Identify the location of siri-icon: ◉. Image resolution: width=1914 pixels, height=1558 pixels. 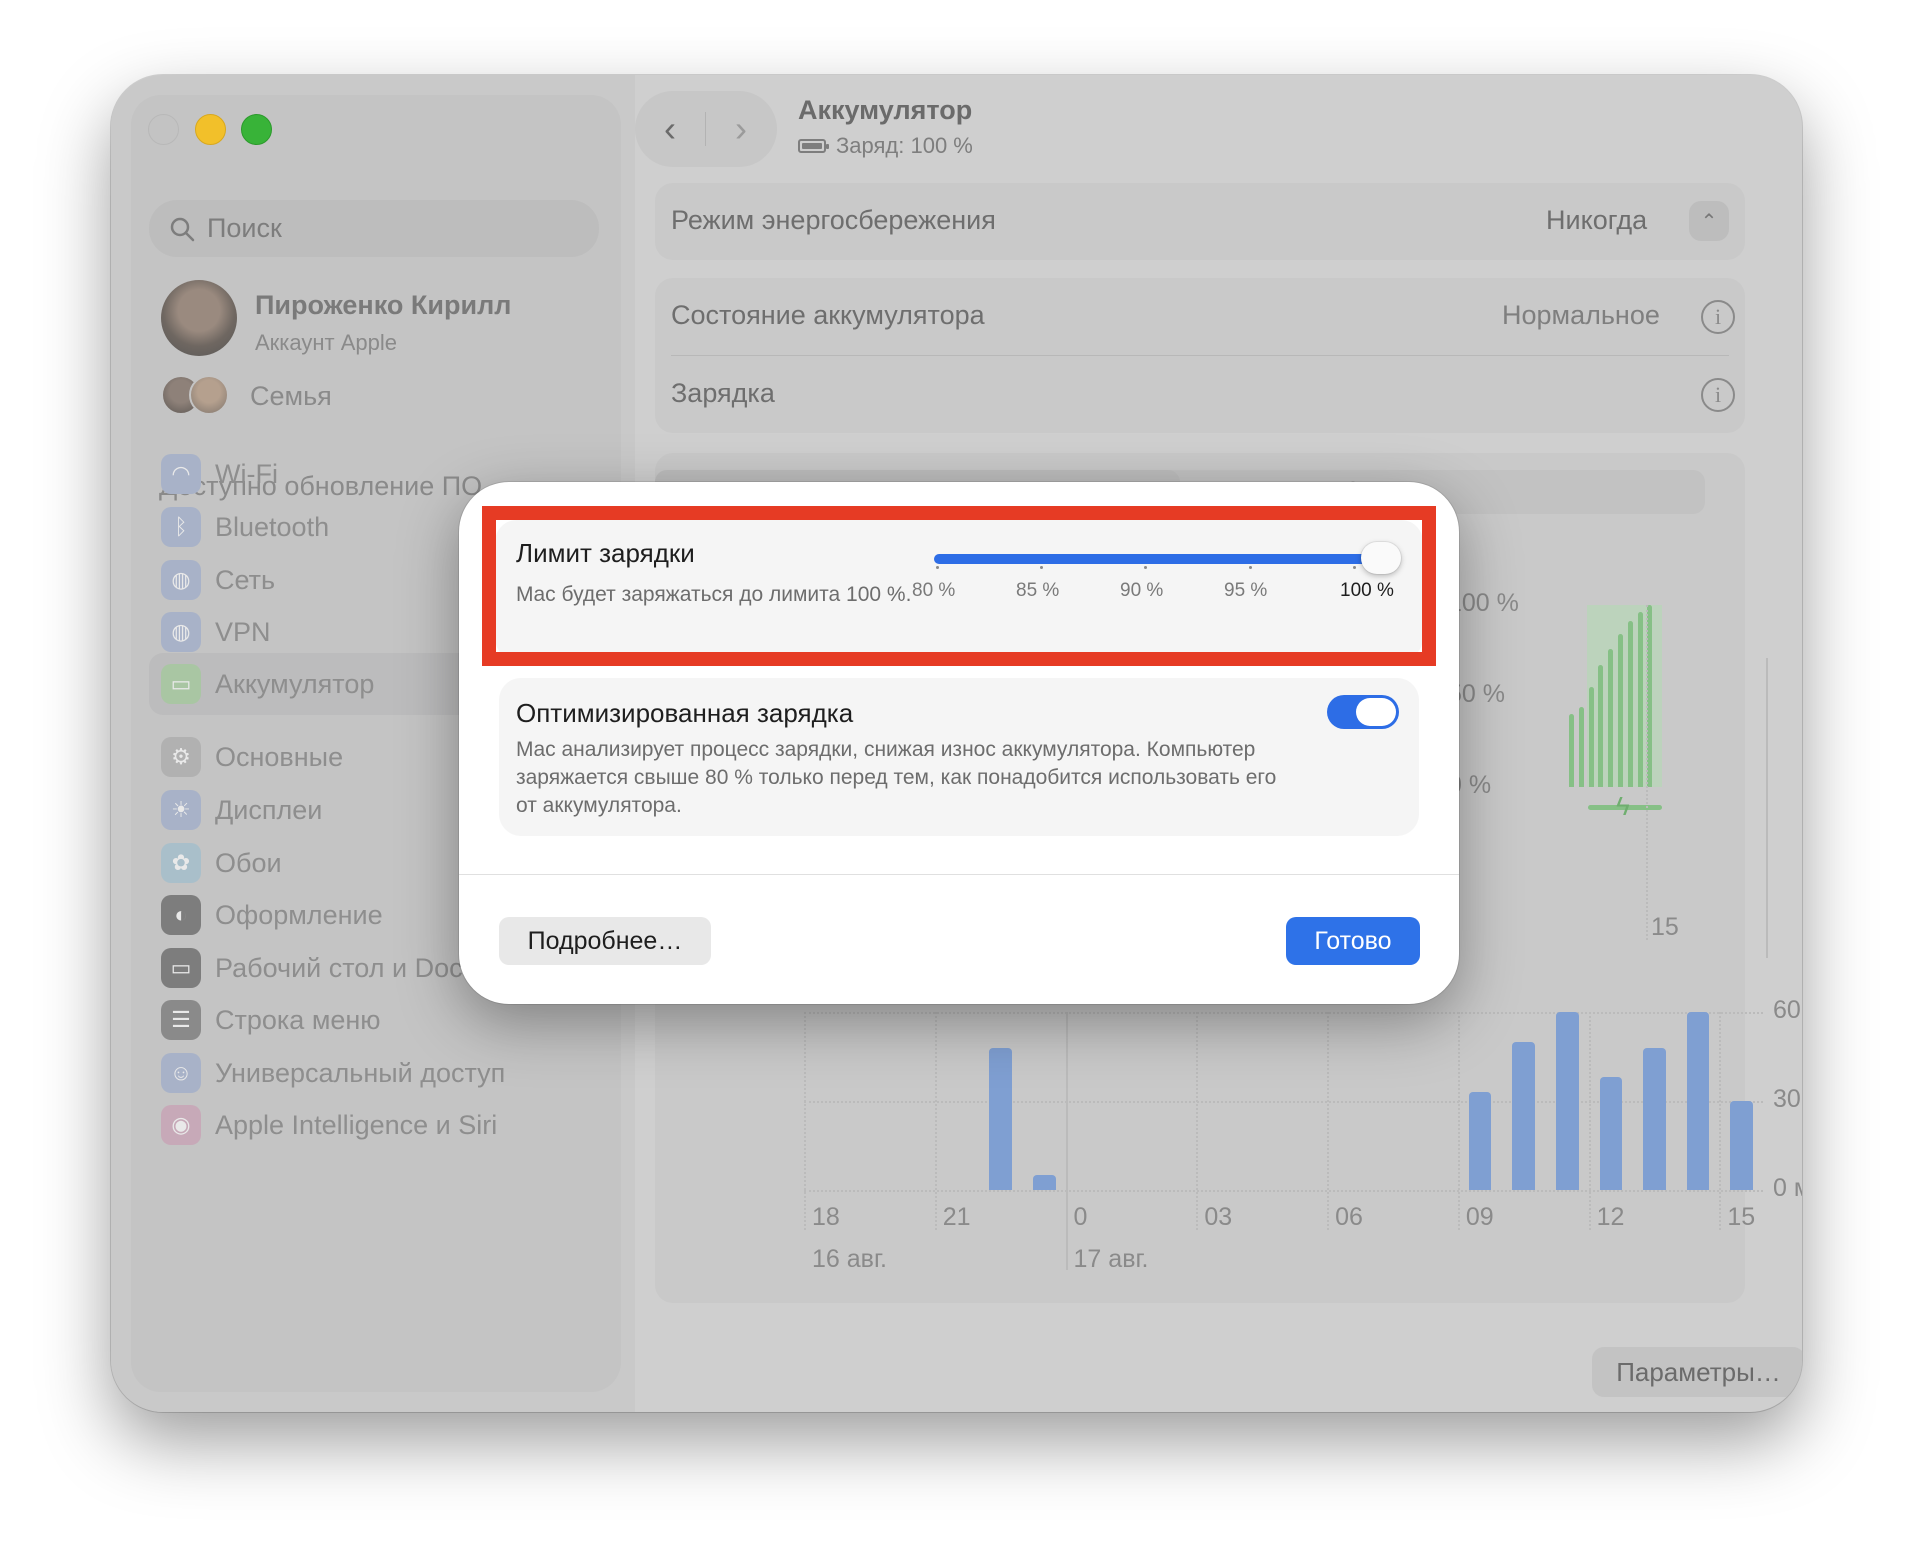
(181, 1125).